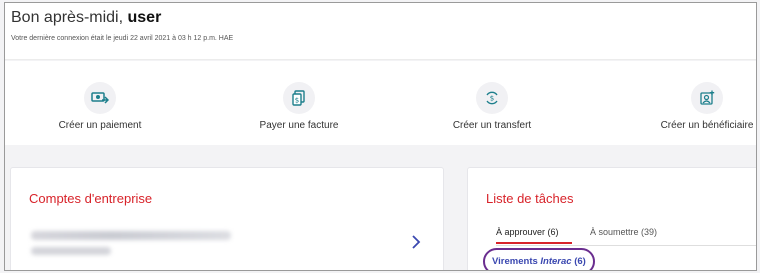 The image size is (760, 273). What do you see at coordinates (516, 261) in the screenshot?
I see `interac-prefix: Virements` at bounding box center [516, 261].